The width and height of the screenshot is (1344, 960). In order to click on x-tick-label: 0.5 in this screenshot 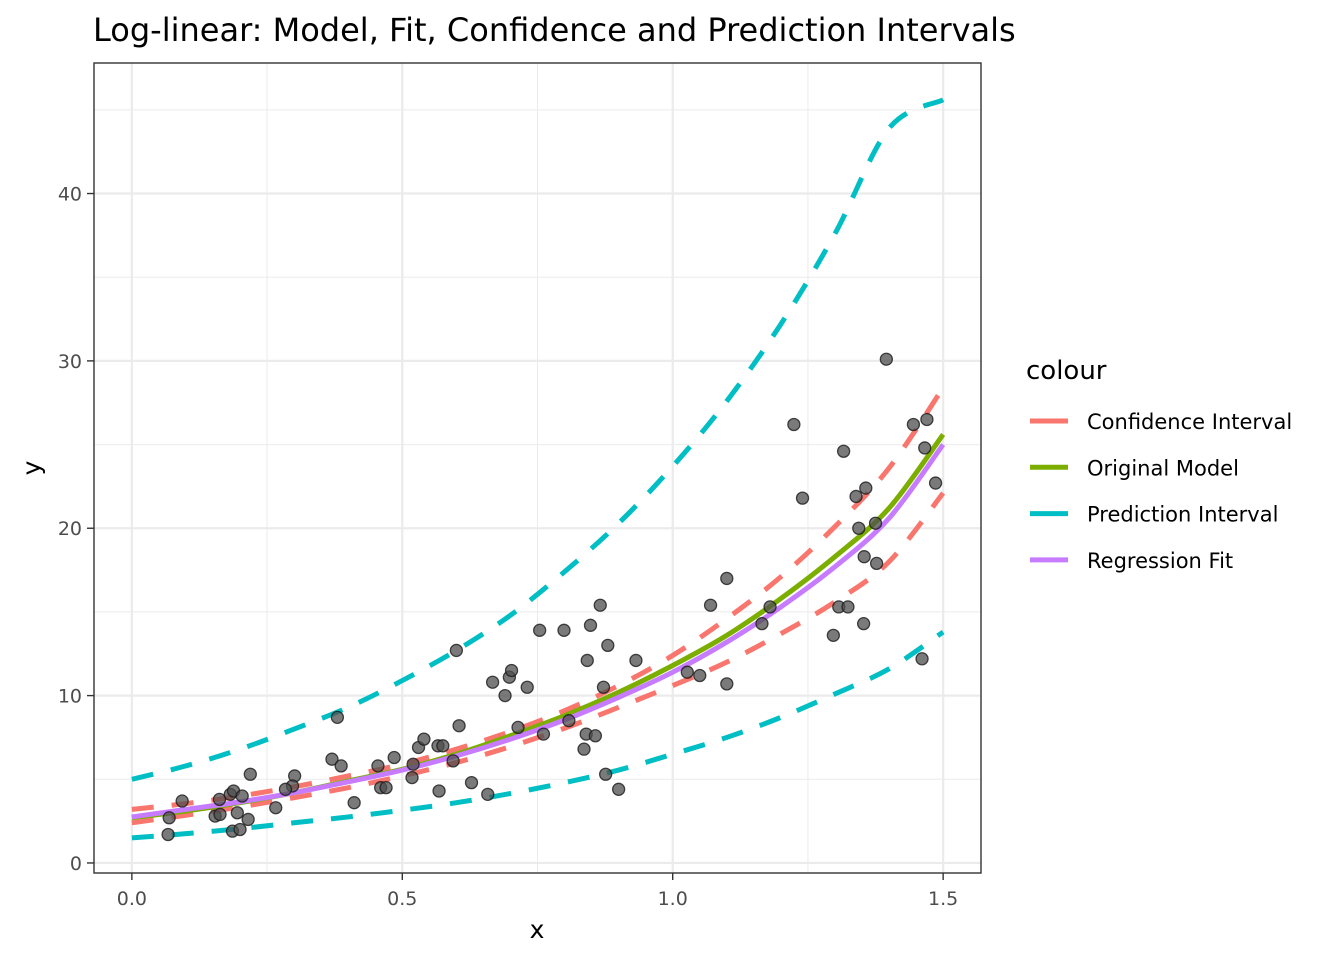, I will do `click(402, 899)`.